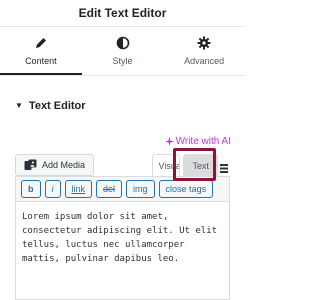 This screenshot has height=300, width=320. I want to click on section-title: Text Editor, so click(57, 106).